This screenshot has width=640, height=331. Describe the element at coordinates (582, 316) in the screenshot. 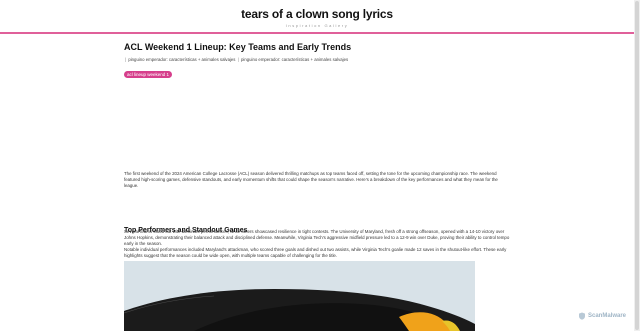

I see `shield-icon` at that location.